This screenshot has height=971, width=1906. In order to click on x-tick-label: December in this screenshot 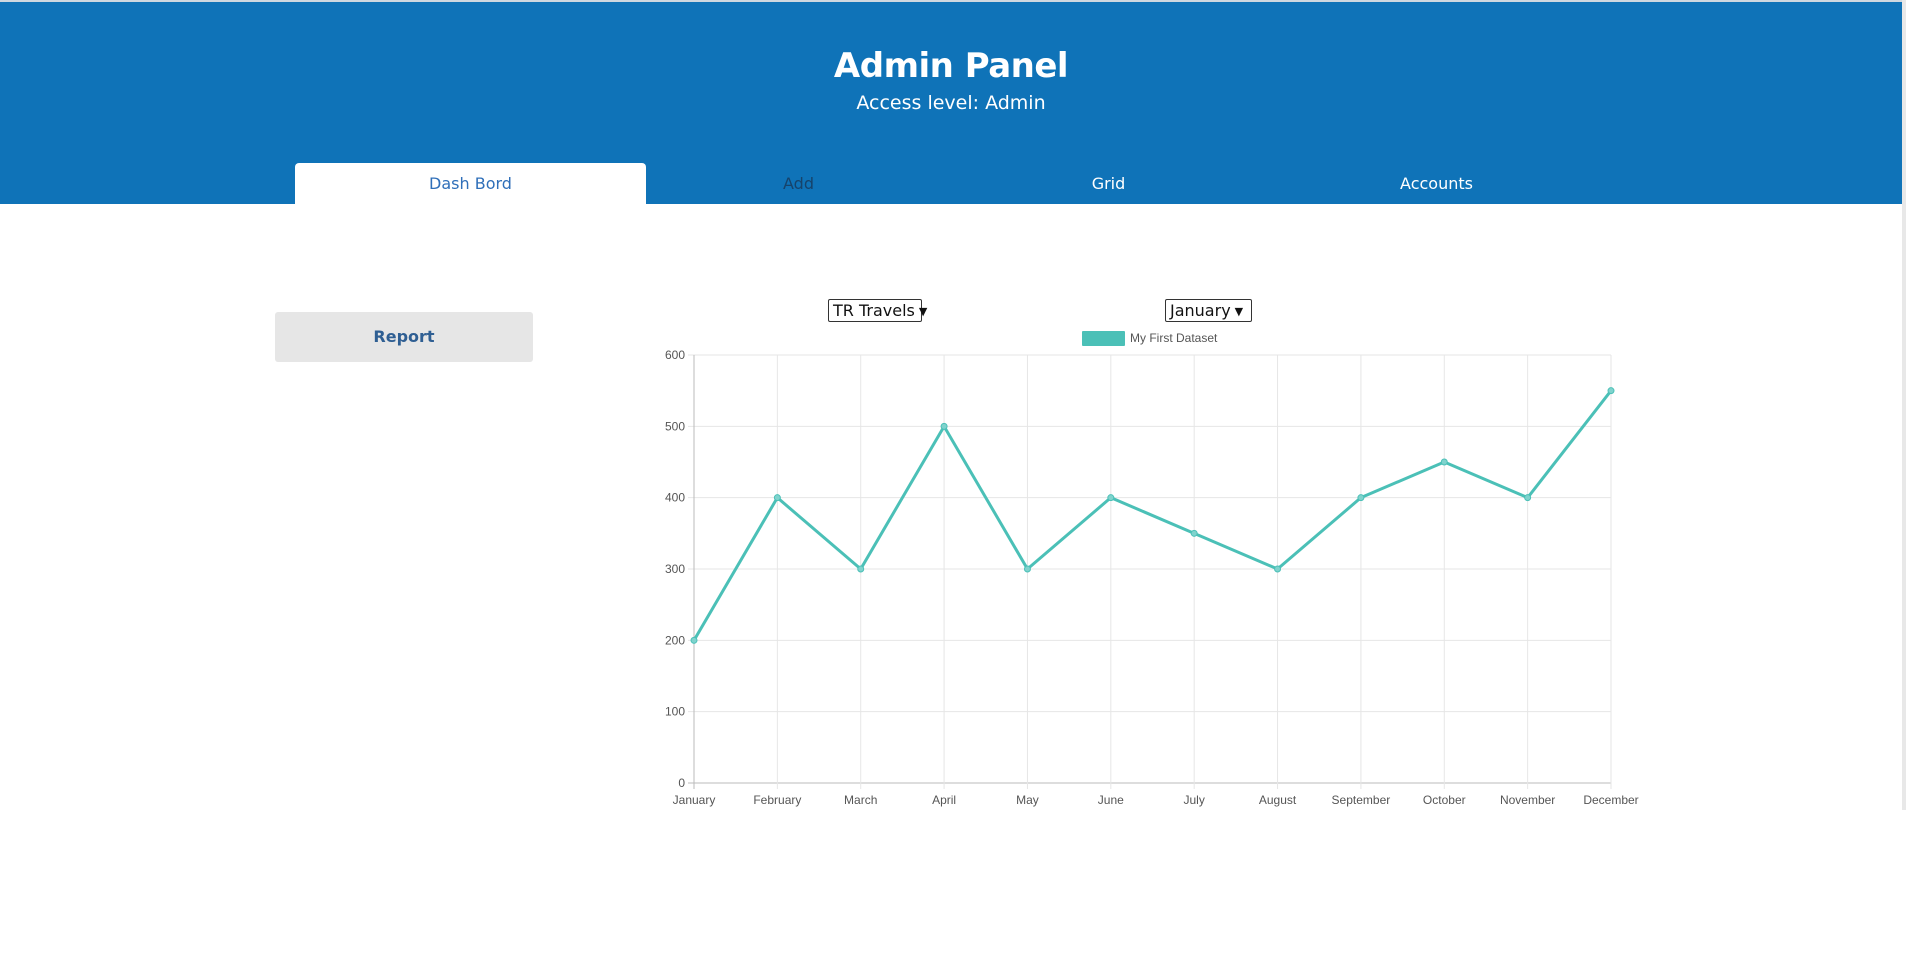, I will do `click(1610, 800)`.